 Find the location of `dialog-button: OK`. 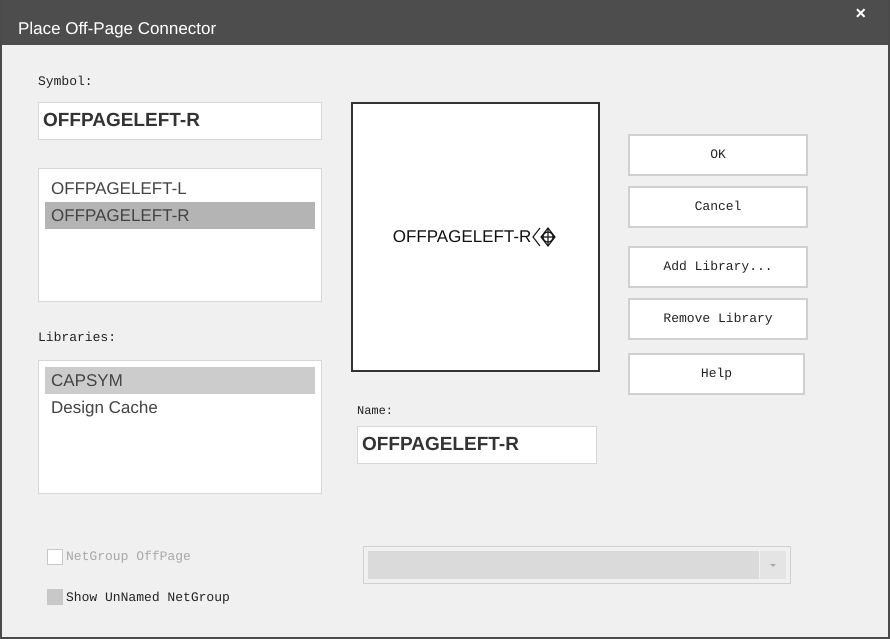

dialog-button: OK is located at coordinates (718, 155).